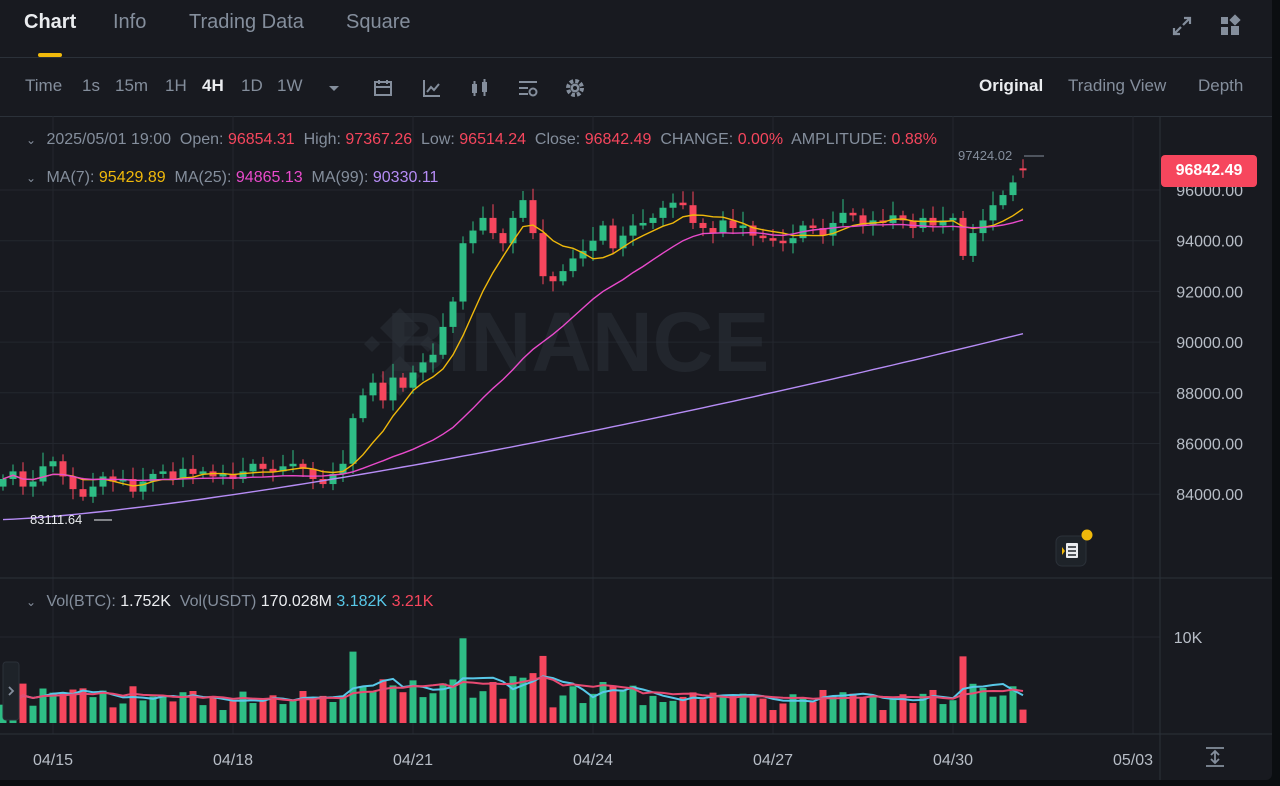 This screenshot has height=786, width=1280. I want to click on left-scroll-handle-icon, so click(11, 691).